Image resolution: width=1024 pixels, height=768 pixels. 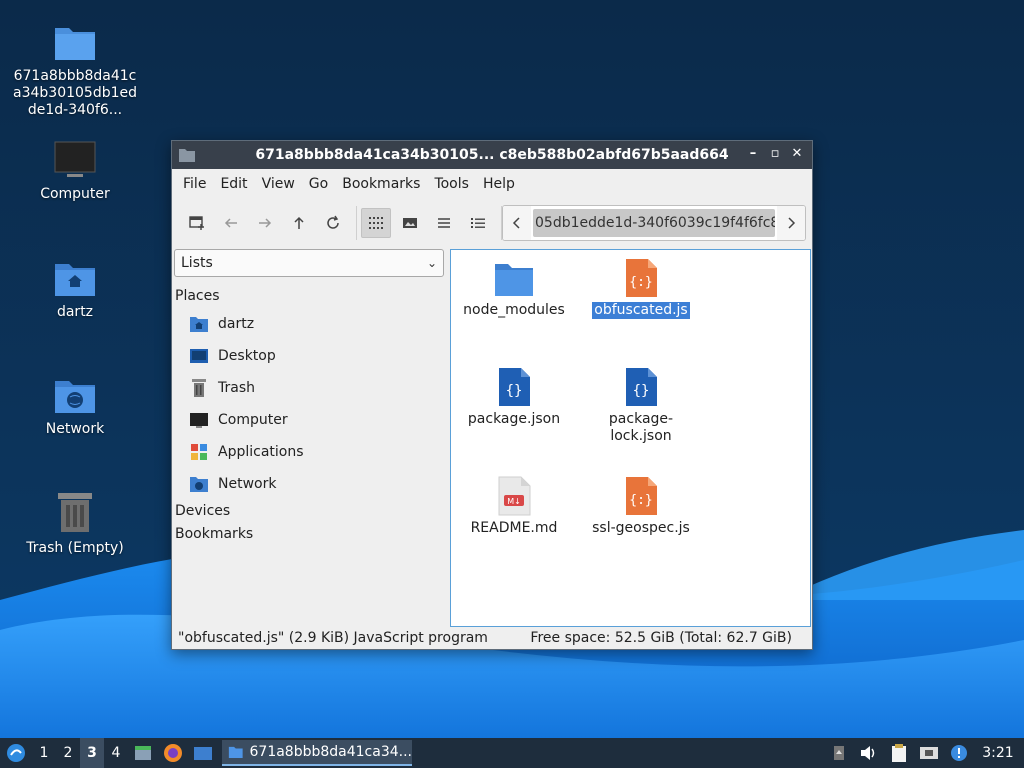 What do you see at coordinates (310, 388) in the screenshot?
I see `sidebar-item-trash: Trash` at bounding box center [310, 388].